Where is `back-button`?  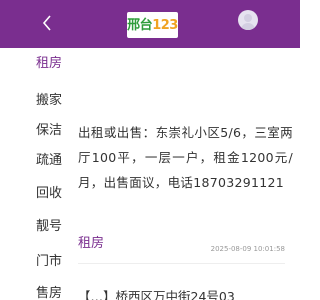
back-button is located at coordinates (47, 23).